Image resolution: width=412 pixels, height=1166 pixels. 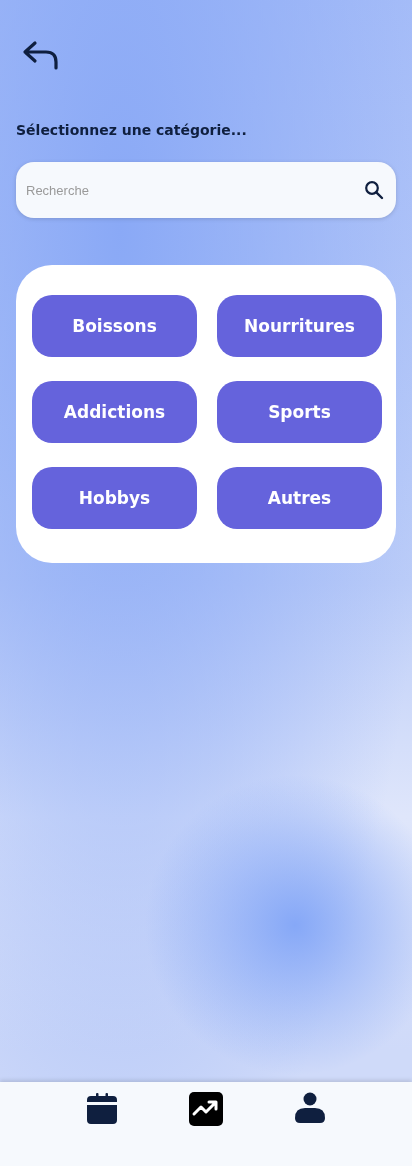 What do you see at coordinates (206, 190) in the screenshot?
I see `search-field: Recherche` at bounding box center [206, 190].